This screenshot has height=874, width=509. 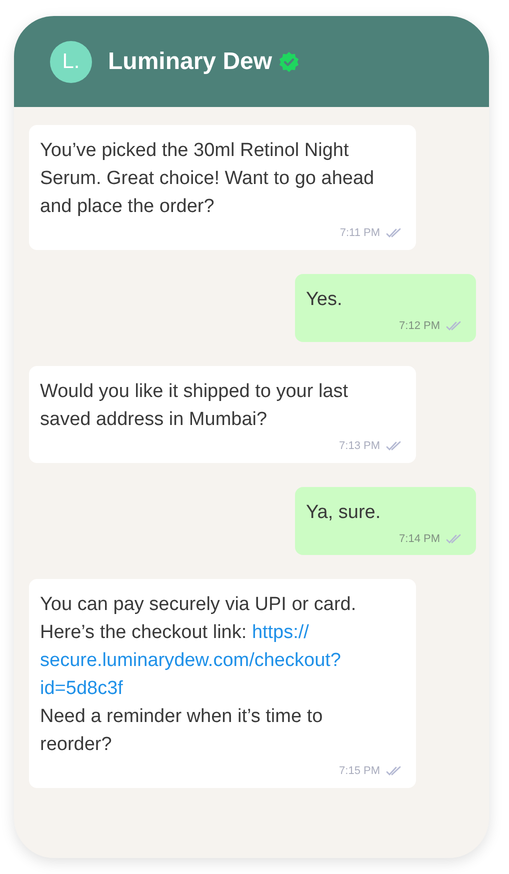 I want to click on message-text: Ya, sure., so click(x=344, y=512).